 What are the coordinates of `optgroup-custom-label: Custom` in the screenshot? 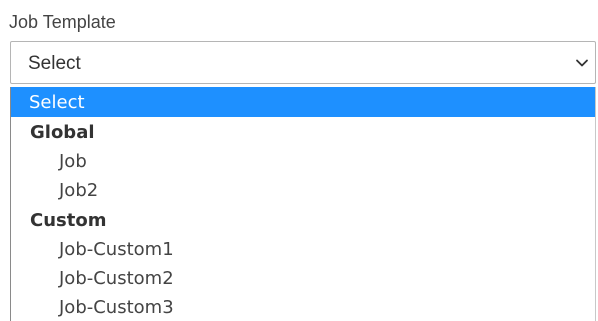 It's located at (68, 220).